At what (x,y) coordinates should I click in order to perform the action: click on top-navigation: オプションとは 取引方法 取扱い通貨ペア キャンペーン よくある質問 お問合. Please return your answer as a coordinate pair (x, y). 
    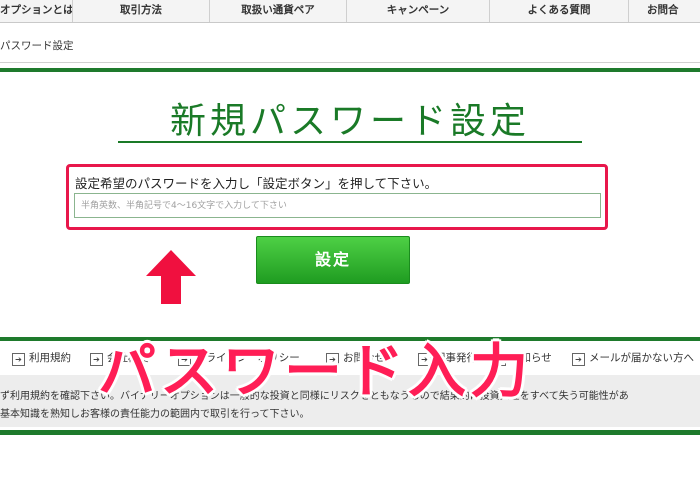
    Looking at the image, I should click on (350, 11).